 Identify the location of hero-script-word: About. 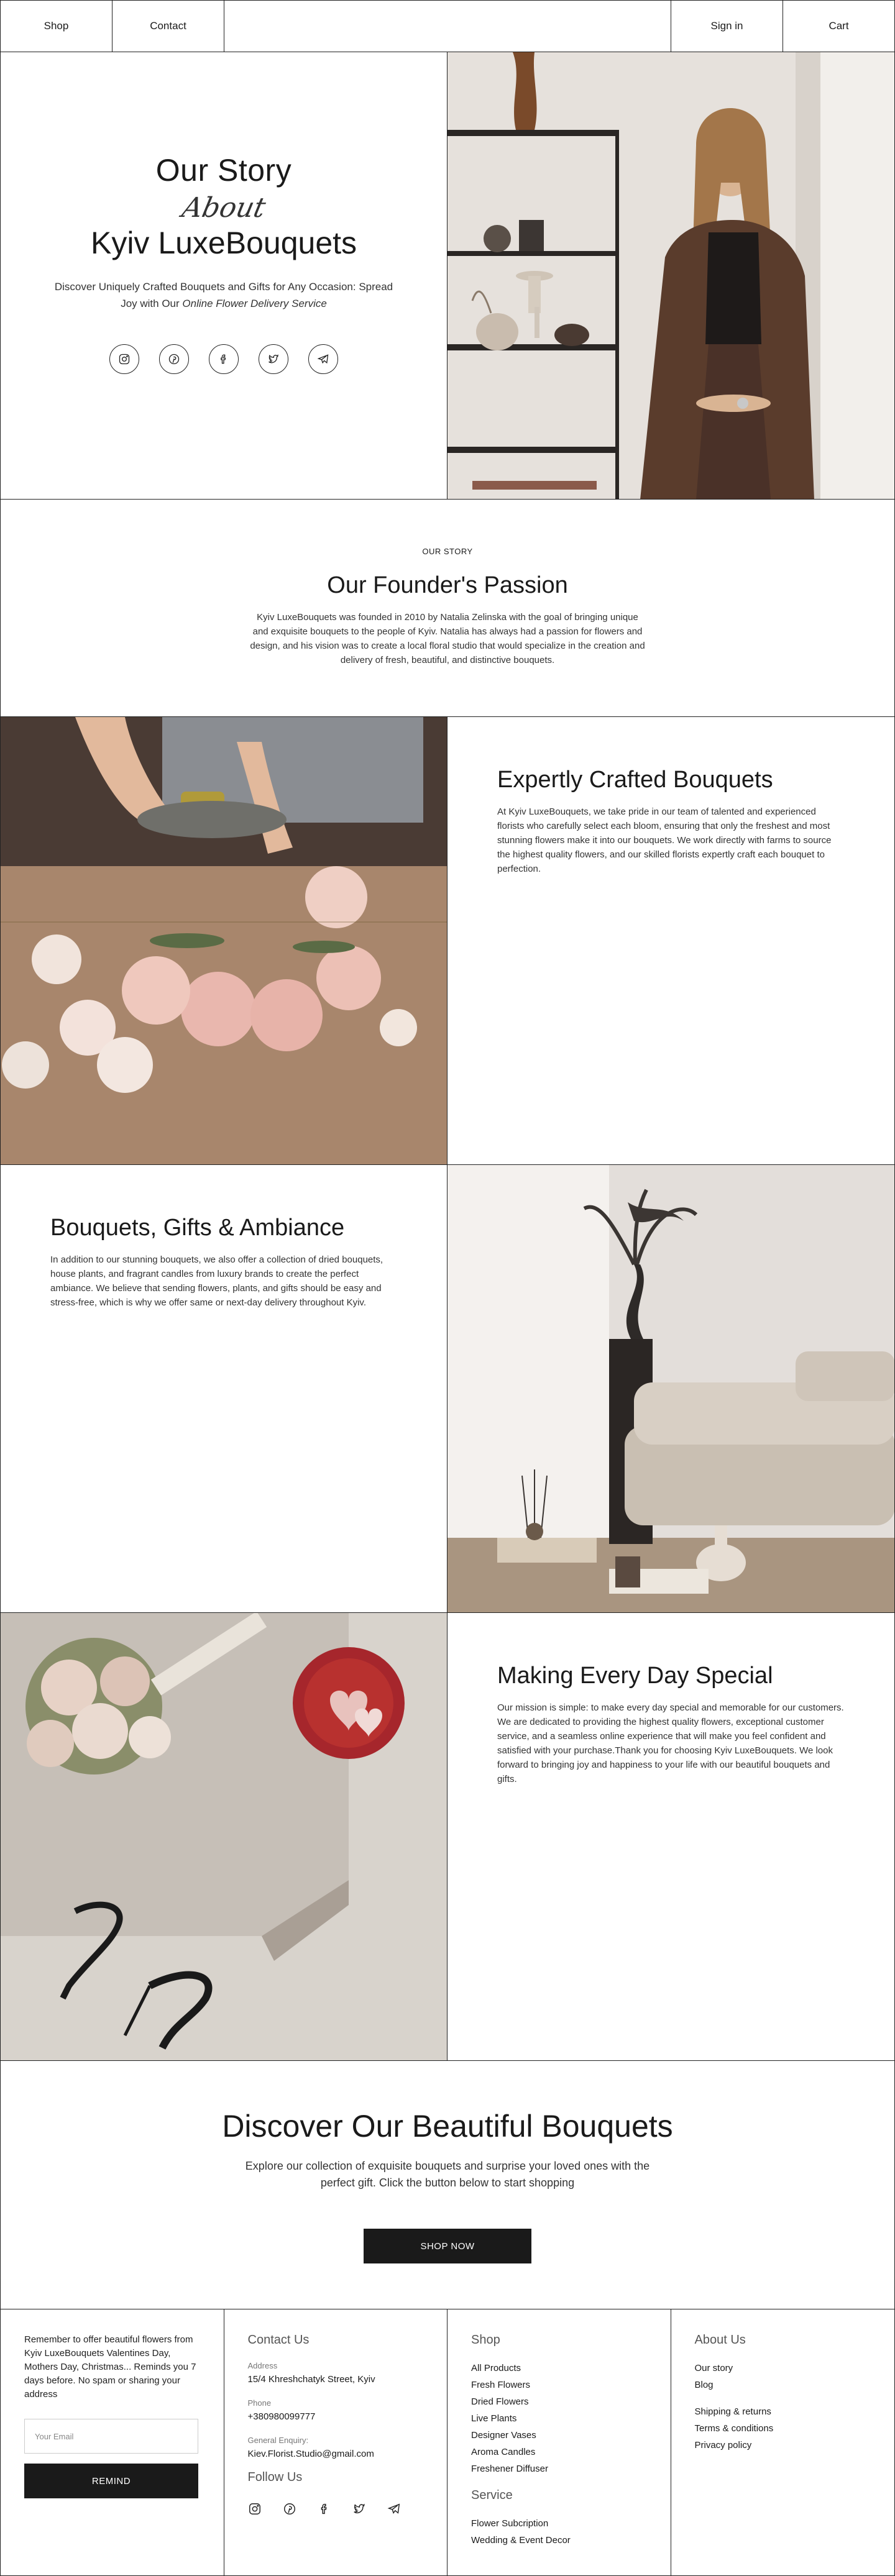
(224, 208).